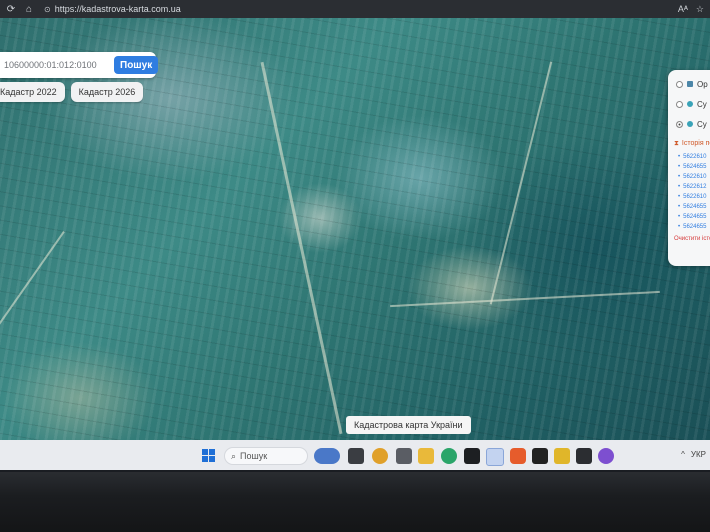 This screenshot has width=710, height=532. What do you see at coordinates (327, 456) in the screenshot?
I see `taskbar-app-widget-icon` at bounding box center [327, 456].